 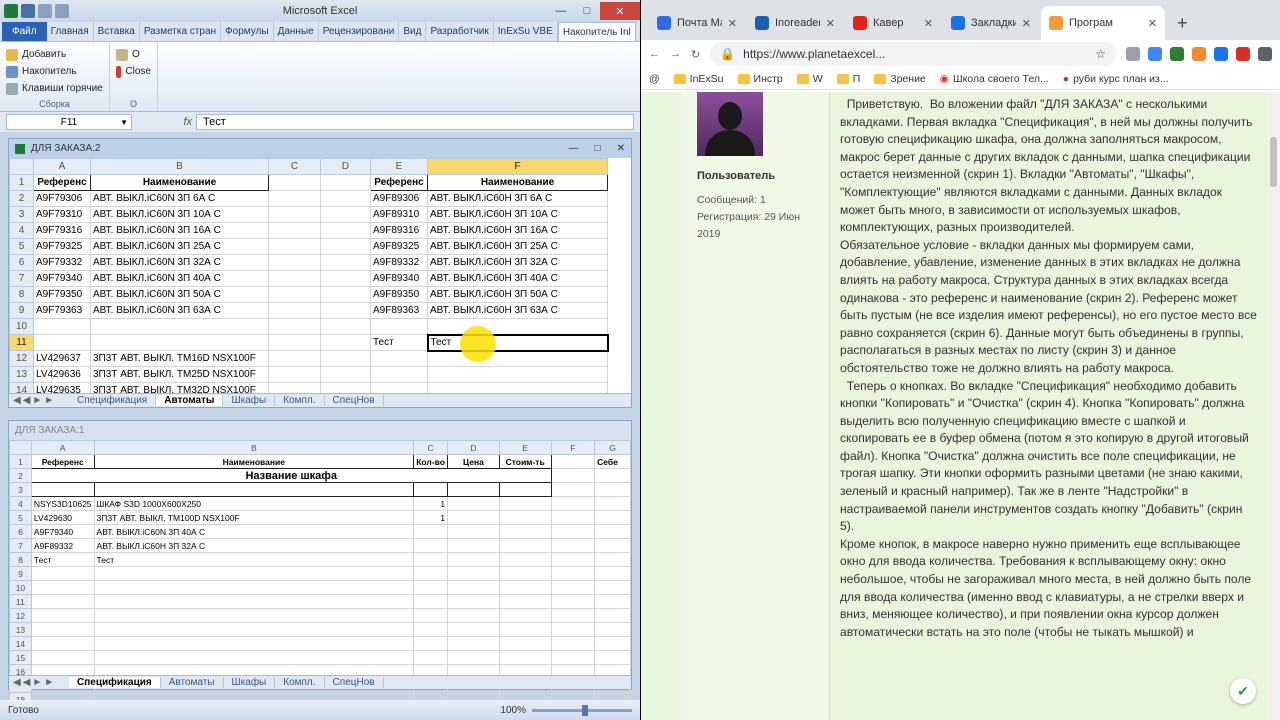 I want to click on cell: 3П3Т АВТ. ВЫКЛ. TM100D NSX100F, so click(x=254, y=517).